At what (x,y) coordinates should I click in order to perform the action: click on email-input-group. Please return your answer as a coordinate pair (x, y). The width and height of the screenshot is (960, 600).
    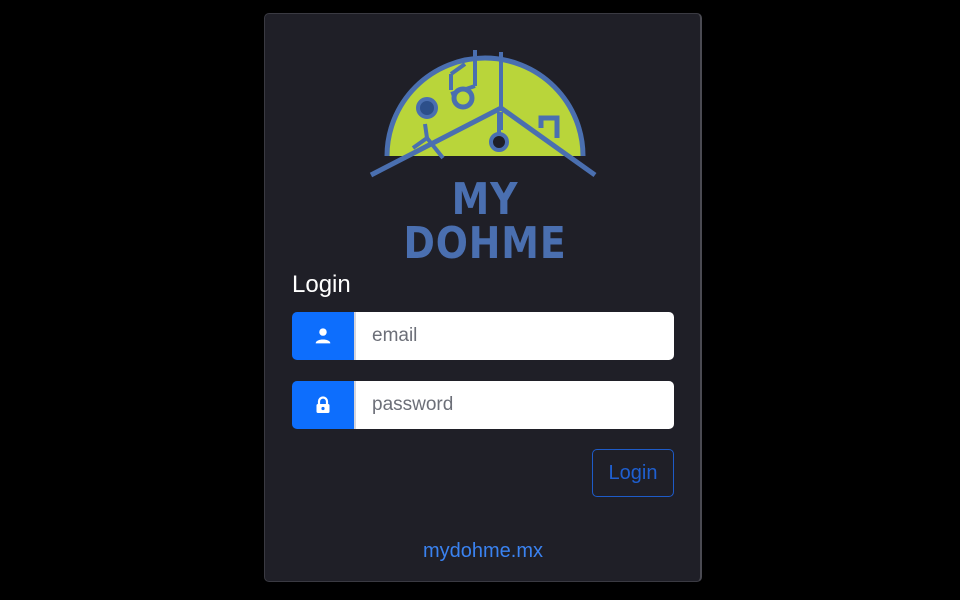
    Looking at the image, I should click on (483, 336).